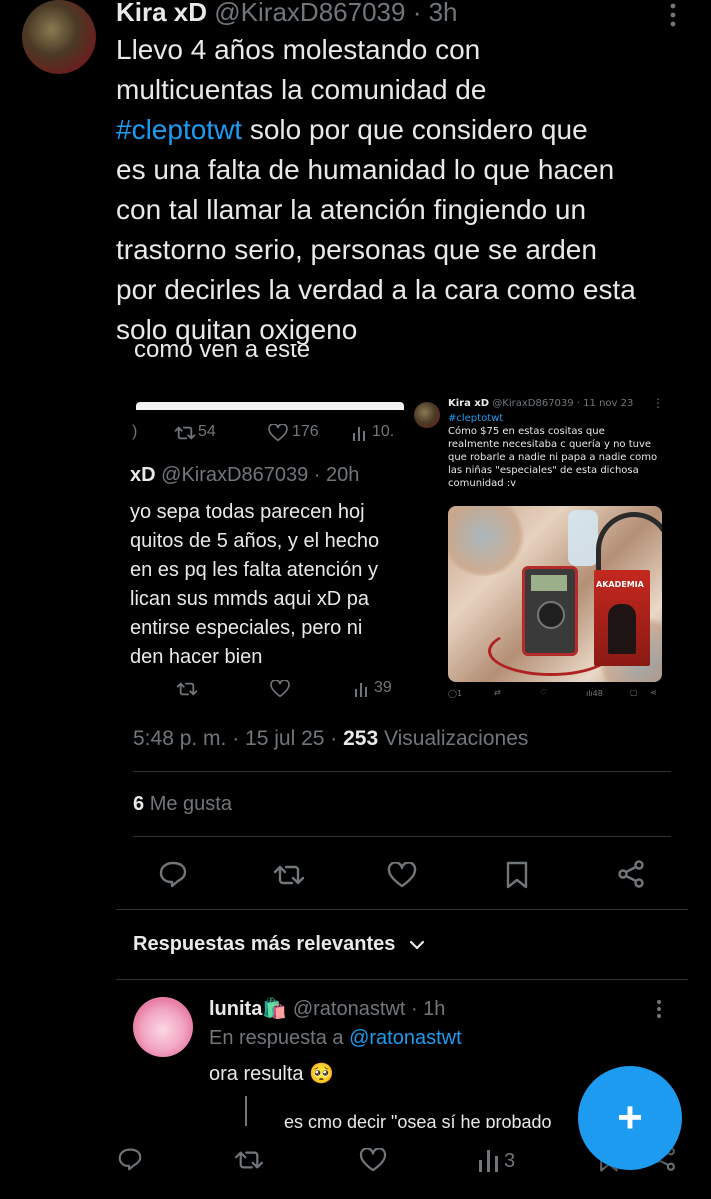  I want to click on pattern-blob, so click(488, 541).